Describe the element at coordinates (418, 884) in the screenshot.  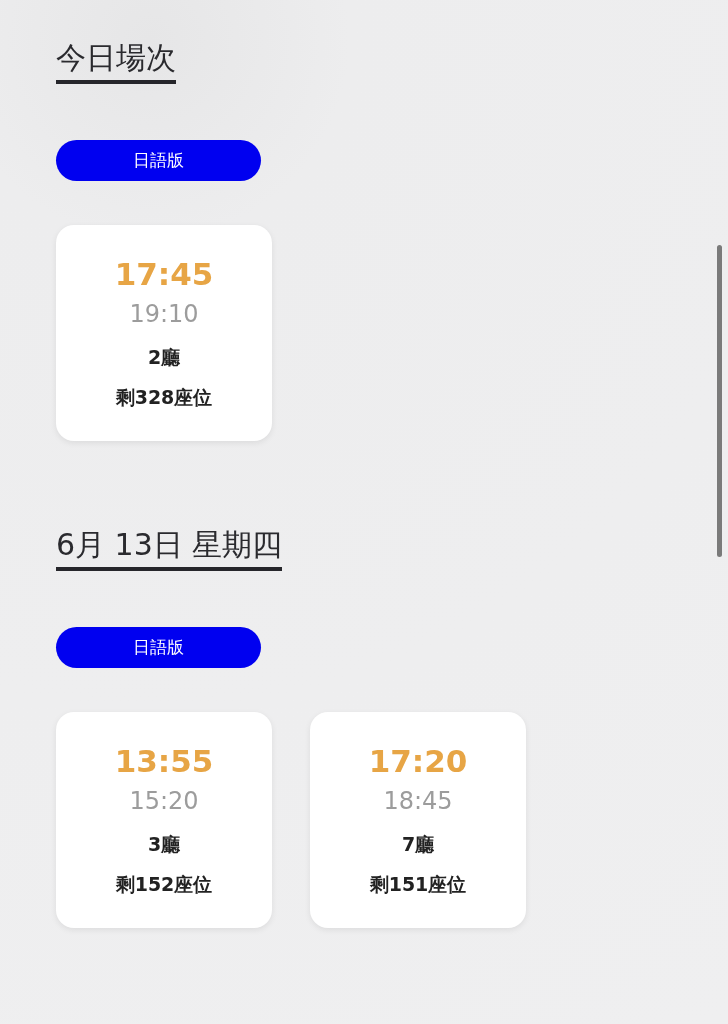
I see `seats-remaining: 剩151座位` at that location.